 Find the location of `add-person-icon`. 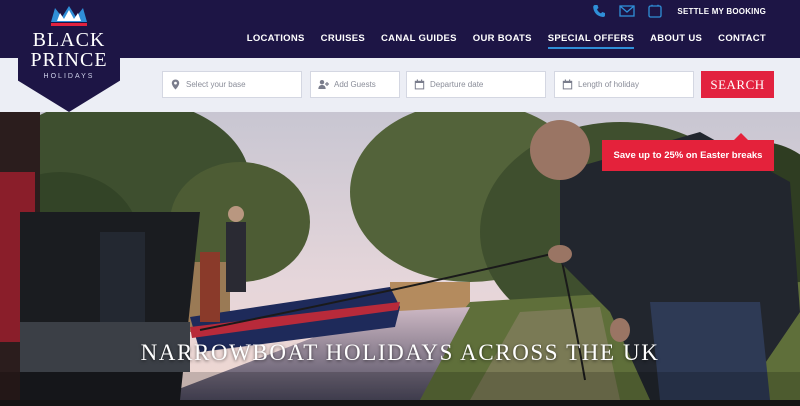

add-person-icon is located at coordinates (323, 84).